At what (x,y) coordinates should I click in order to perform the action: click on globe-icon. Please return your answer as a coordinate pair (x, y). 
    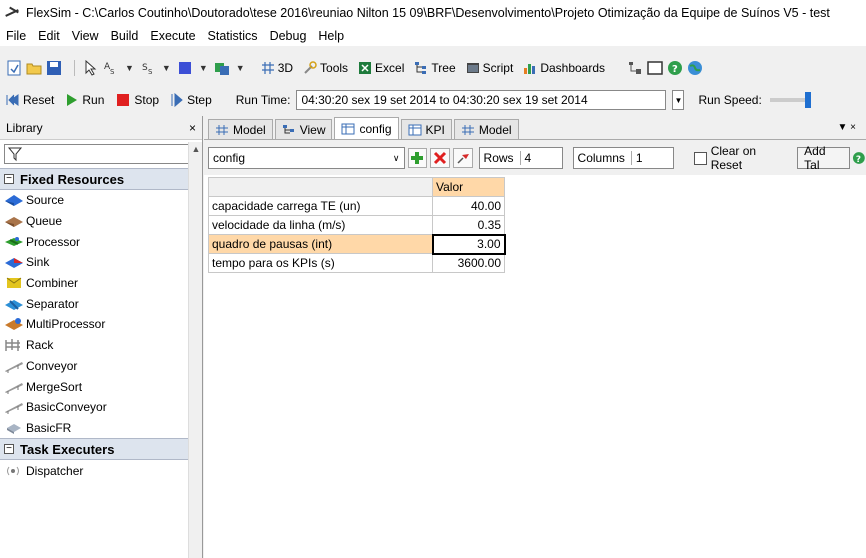
    Looking at the image, I should click on (695, 68).